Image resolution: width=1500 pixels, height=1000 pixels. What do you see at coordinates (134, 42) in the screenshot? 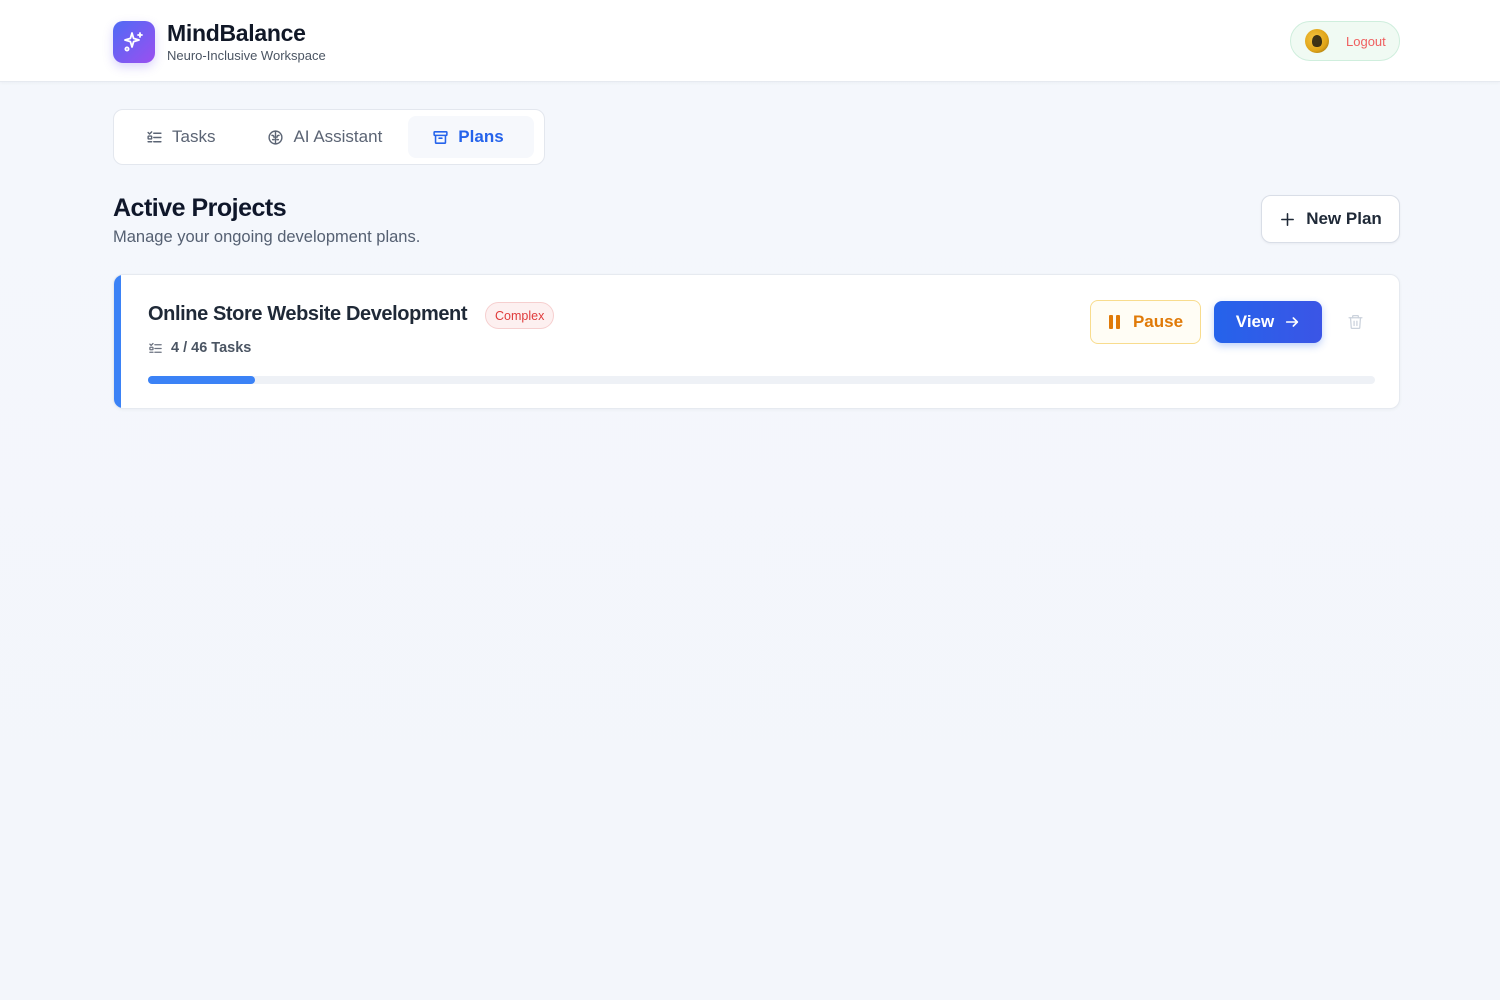
I see `sparkles-icon` at bounding box center [134, 42].